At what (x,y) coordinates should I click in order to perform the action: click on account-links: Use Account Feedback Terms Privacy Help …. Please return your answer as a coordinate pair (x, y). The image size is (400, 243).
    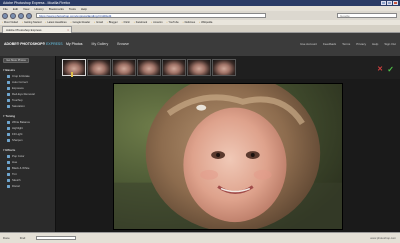
    Looking at the image, I should click on (348, 44).